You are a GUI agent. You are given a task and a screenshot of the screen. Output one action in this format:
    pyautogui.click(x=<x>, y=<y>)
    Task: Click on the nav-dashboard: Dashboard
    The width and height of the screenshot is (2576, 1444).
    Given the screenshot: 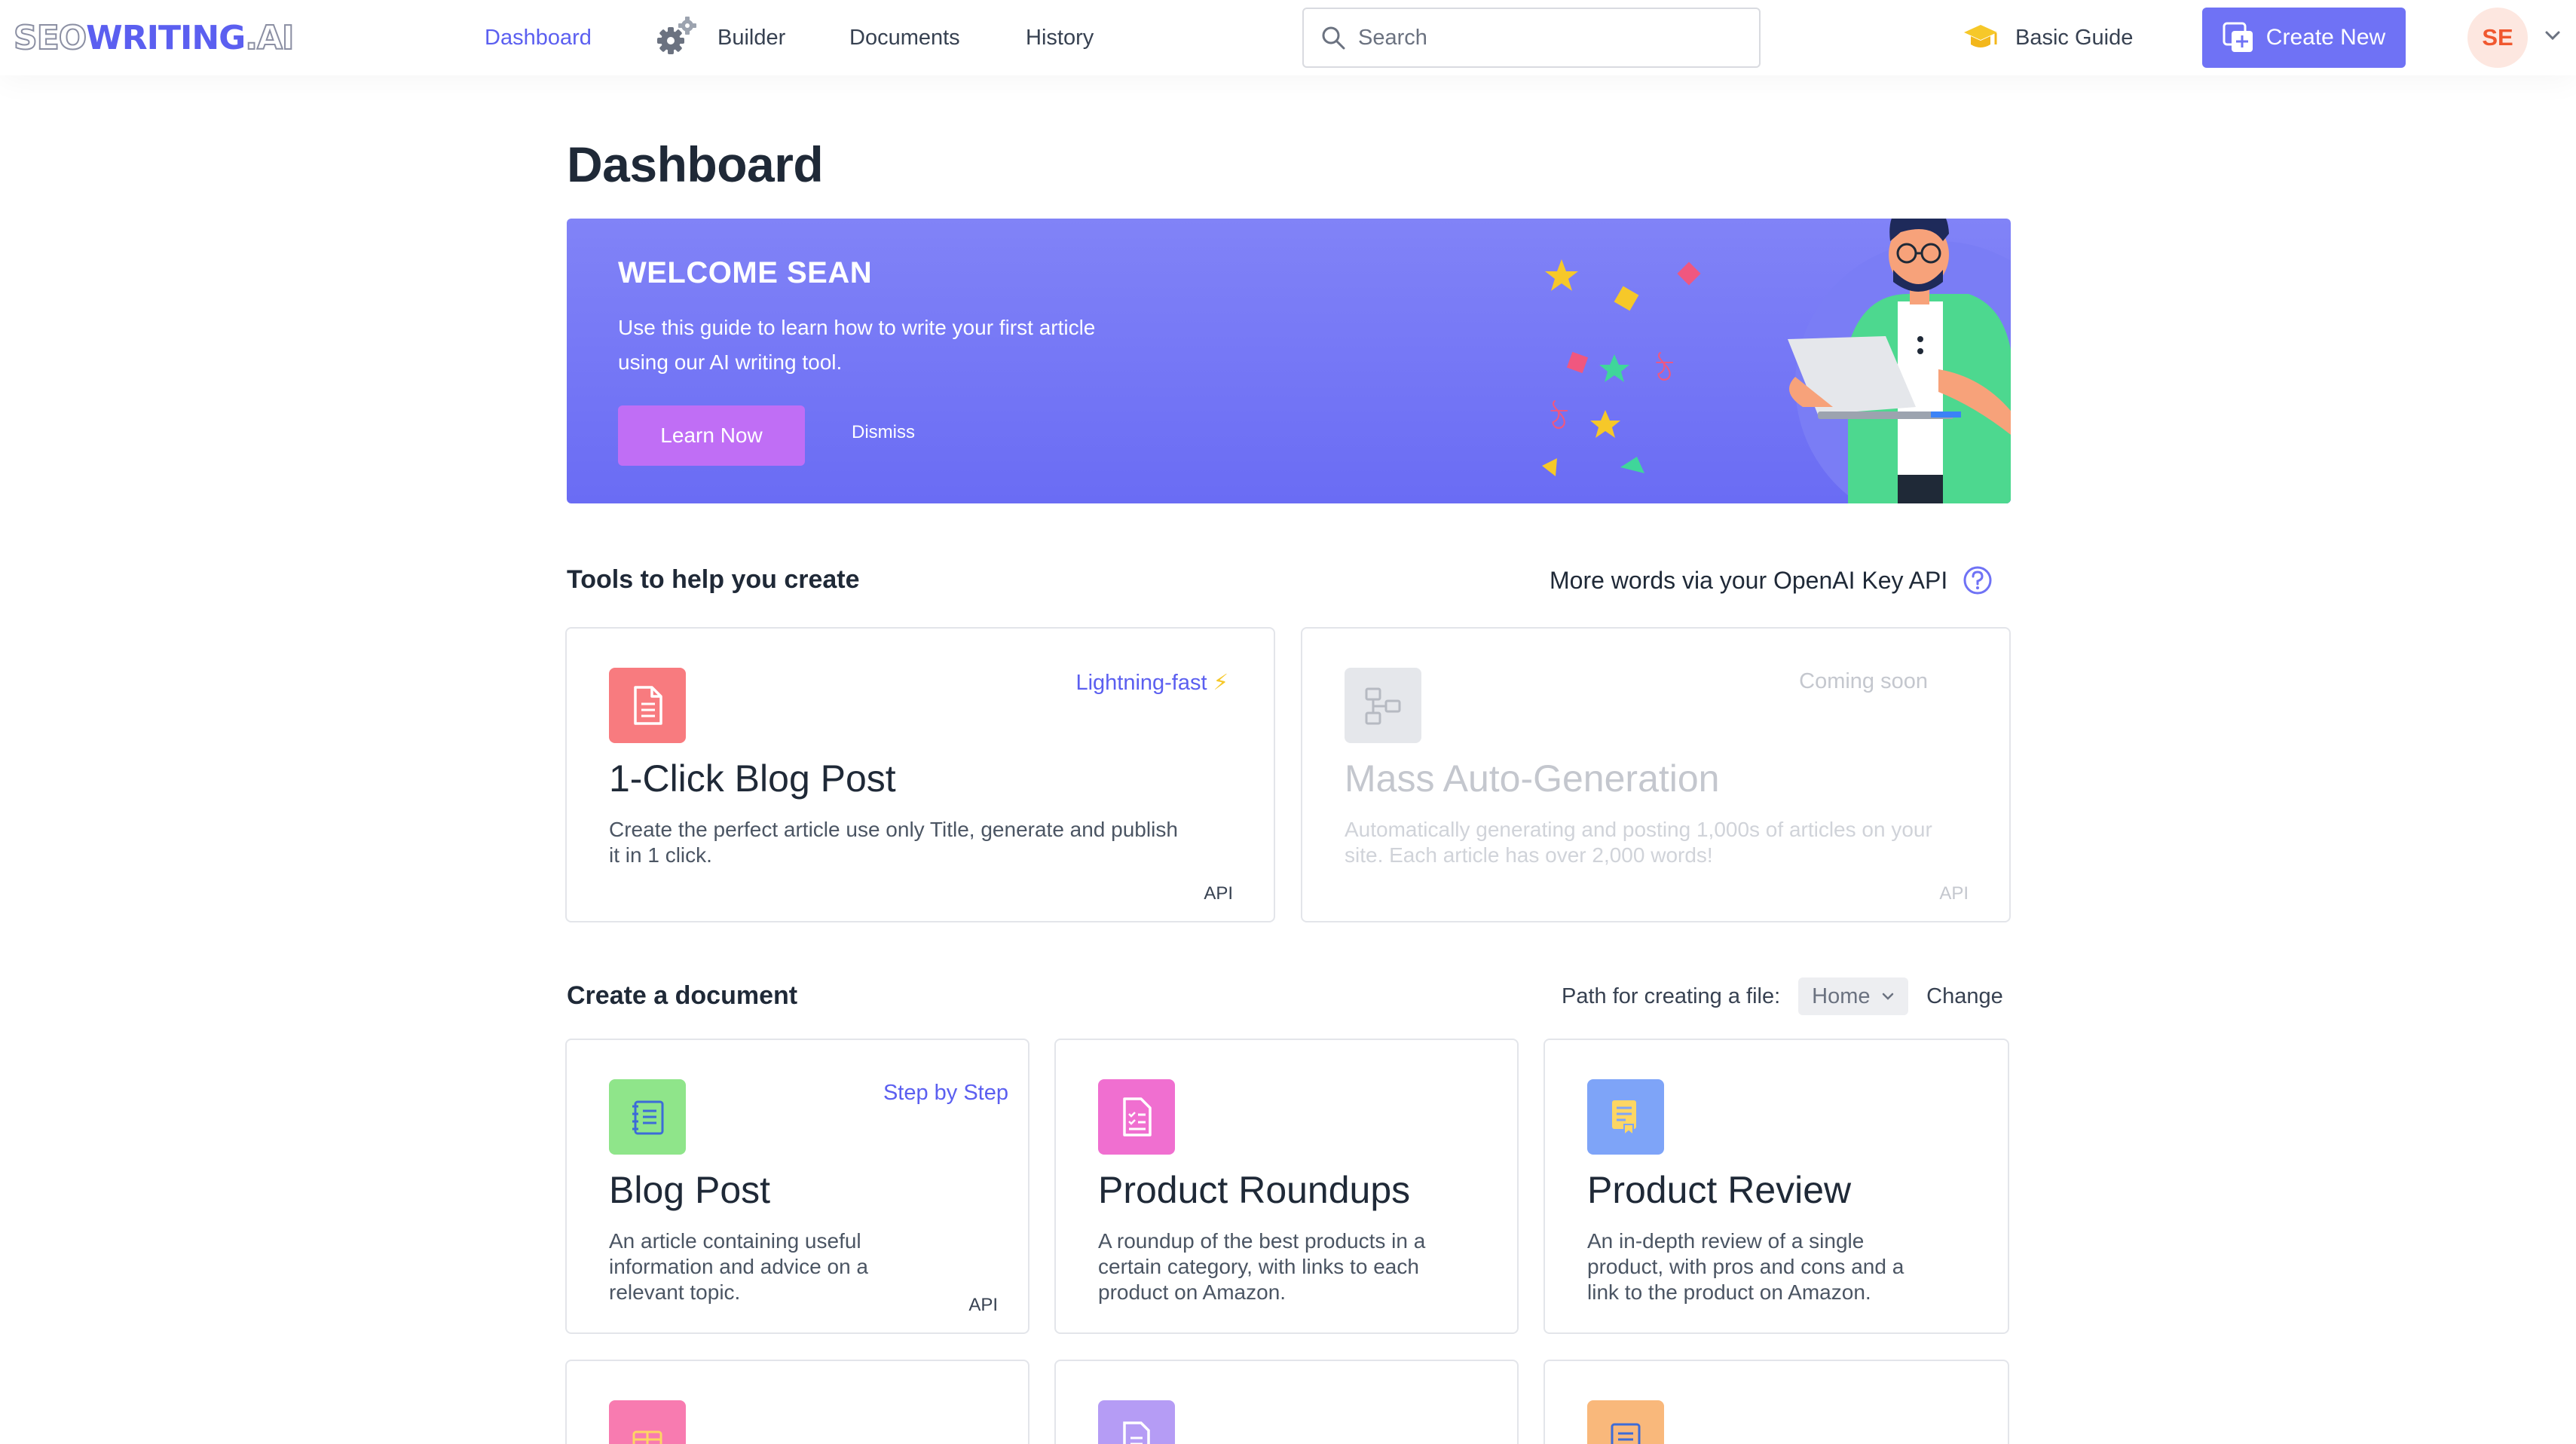 What is the action you would take?
    pyautogui.click(x=538, y=38)
    